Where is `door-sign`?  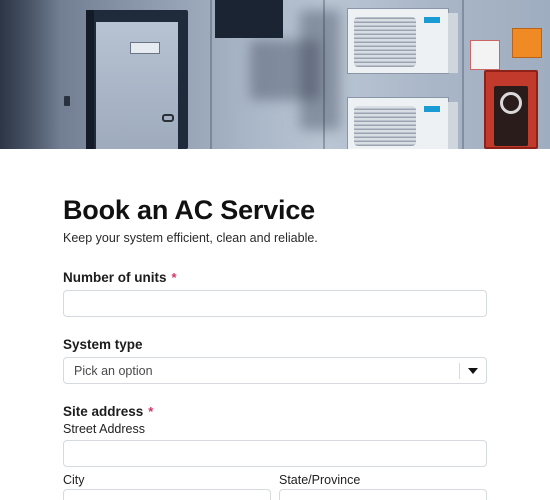
door-sign is located at coordinates (145, 48).